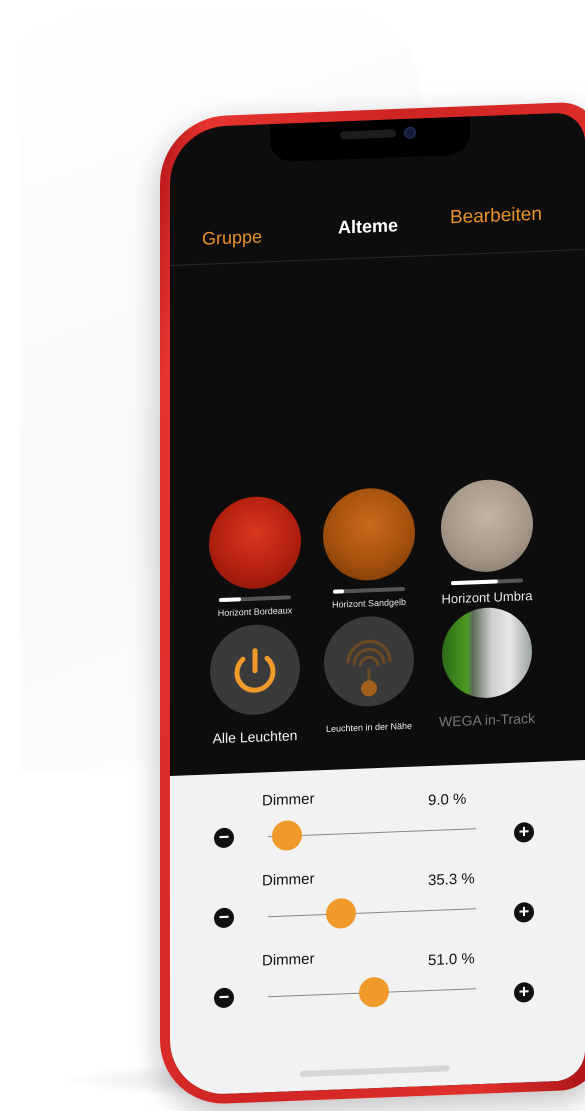  I want to click on dimmer-value: 51.0 %, so click(451, 960).